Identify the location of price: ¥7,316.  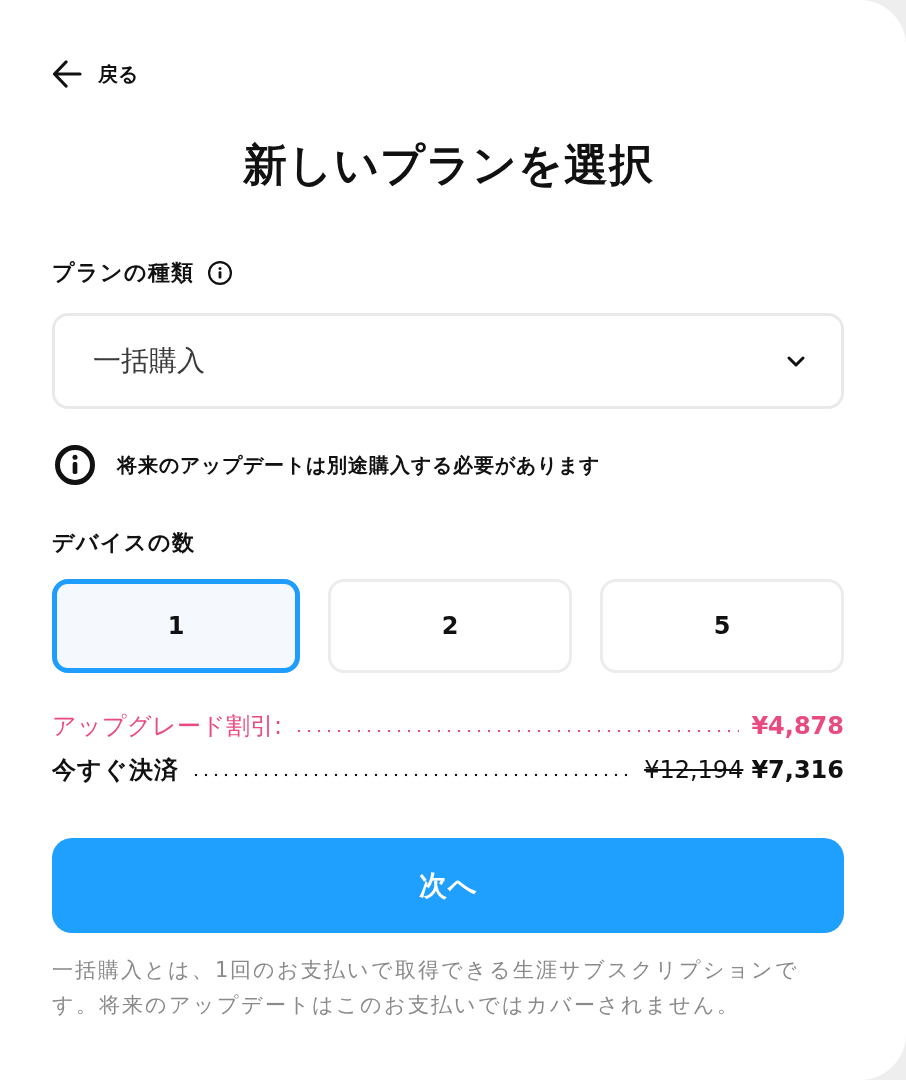
(797, 770).